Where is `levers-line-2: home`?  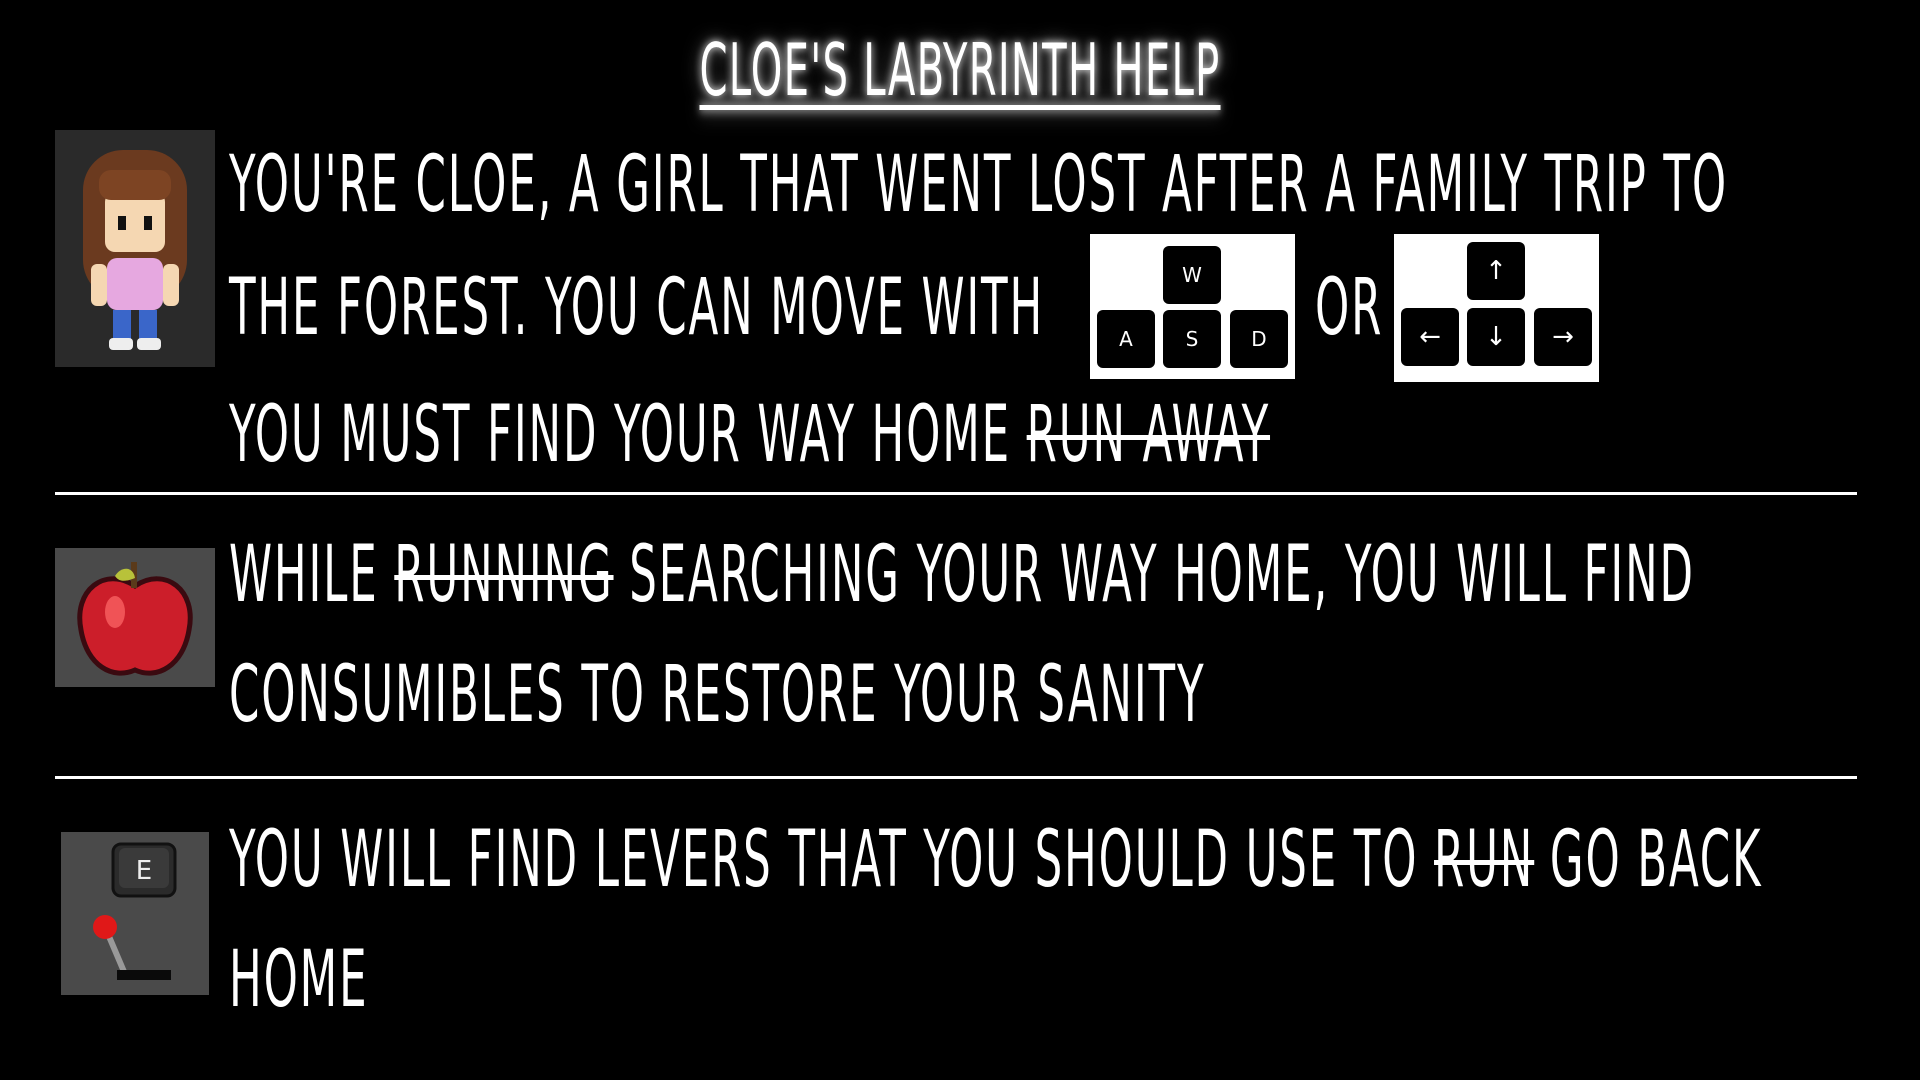 levers-line-2: home is located at coordinates (299, 980).